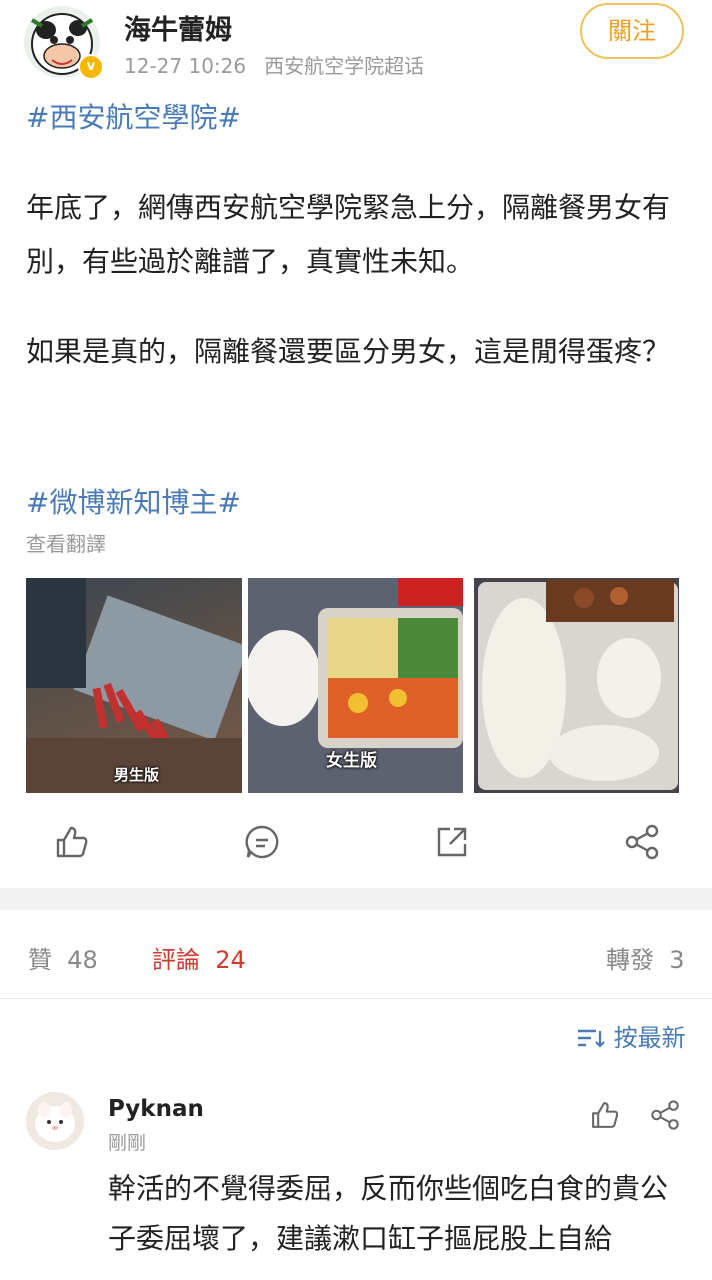  Describe the element at coordinates (591, 1038) in the screenshot. I see `sort-icon` at that location.